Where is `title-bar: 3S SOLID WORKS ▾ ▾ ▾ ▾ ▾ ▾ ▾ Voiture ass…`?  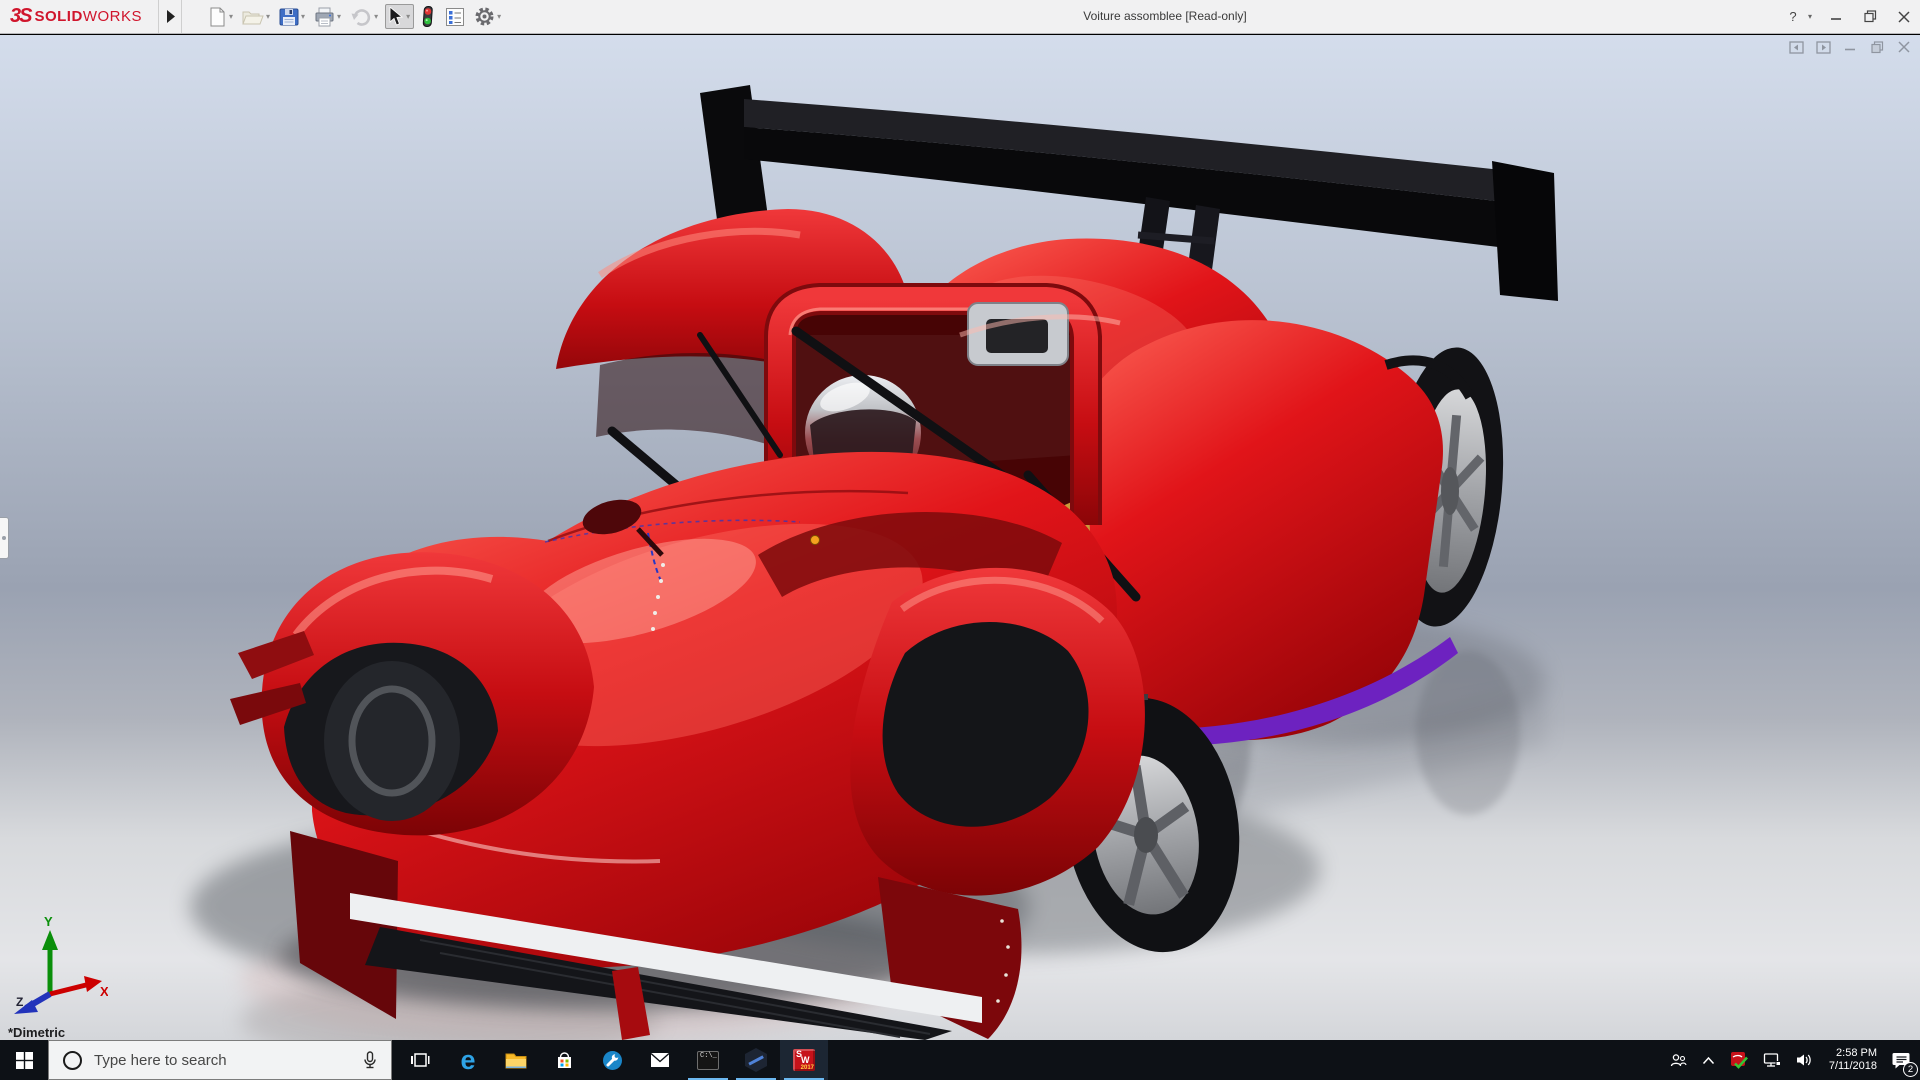 title-bar: 3S SOLID WORKS ▾ ▾ ▾ ▾ ▾ ▾ ▾ Voiture ass… is located at coordinates (960, 17).